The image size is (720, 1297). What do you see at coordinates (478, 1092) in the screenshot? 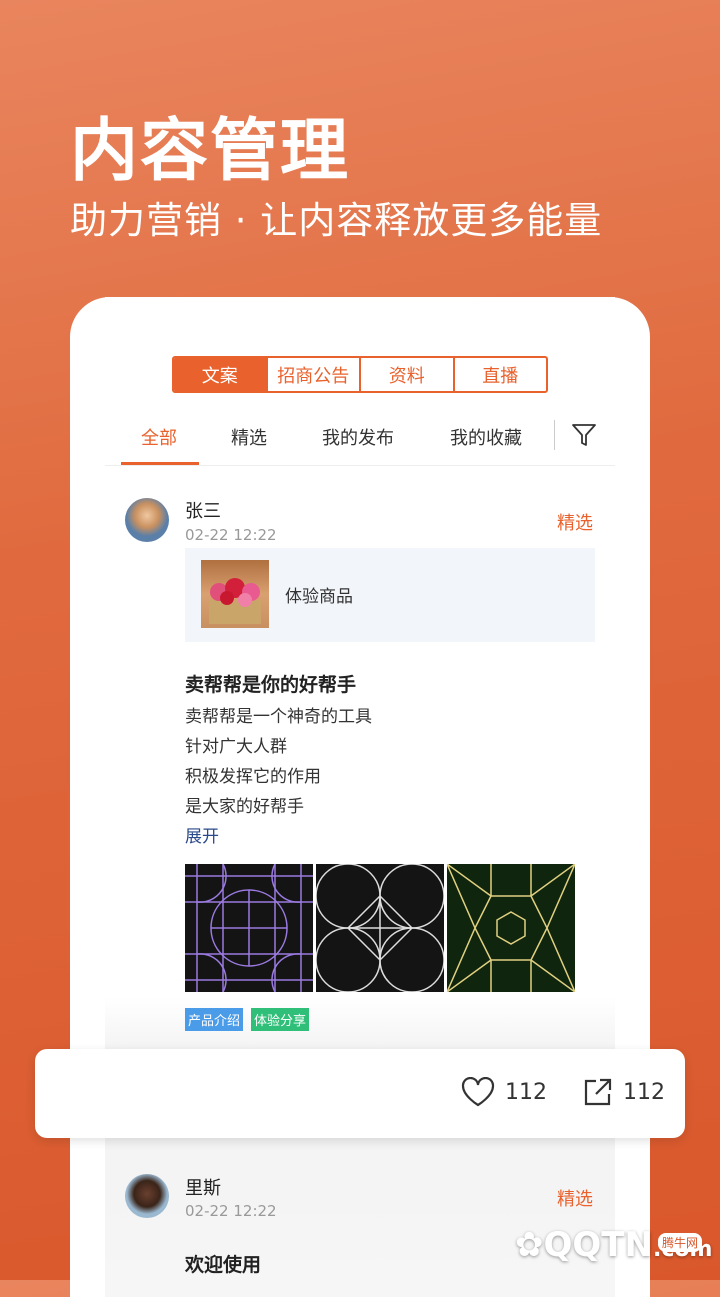
I see `heart-icon` at bounding box center [478, 1092].